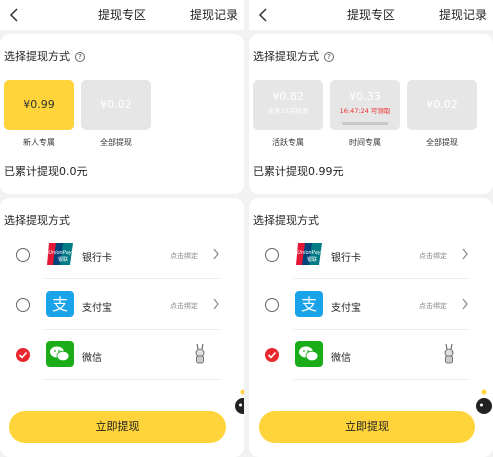 This screenshot has height=457, width=493. Describe the element at coordinates (39, 142) in the screenshot. I see `option-label: 新人专属` at that location.